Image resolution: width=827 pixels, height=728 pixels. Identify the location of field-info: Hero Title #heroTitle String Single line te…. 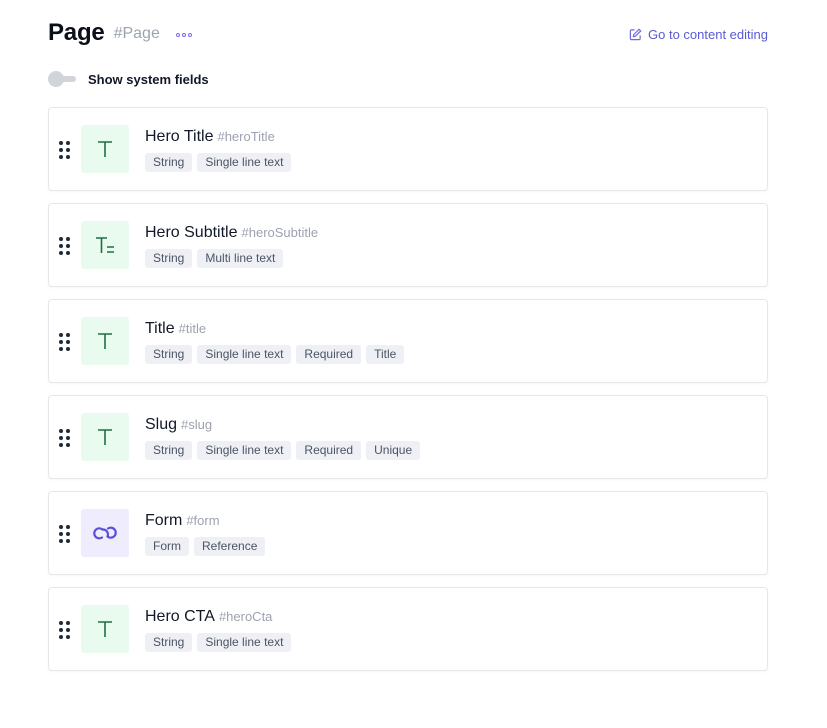
(218, 150).